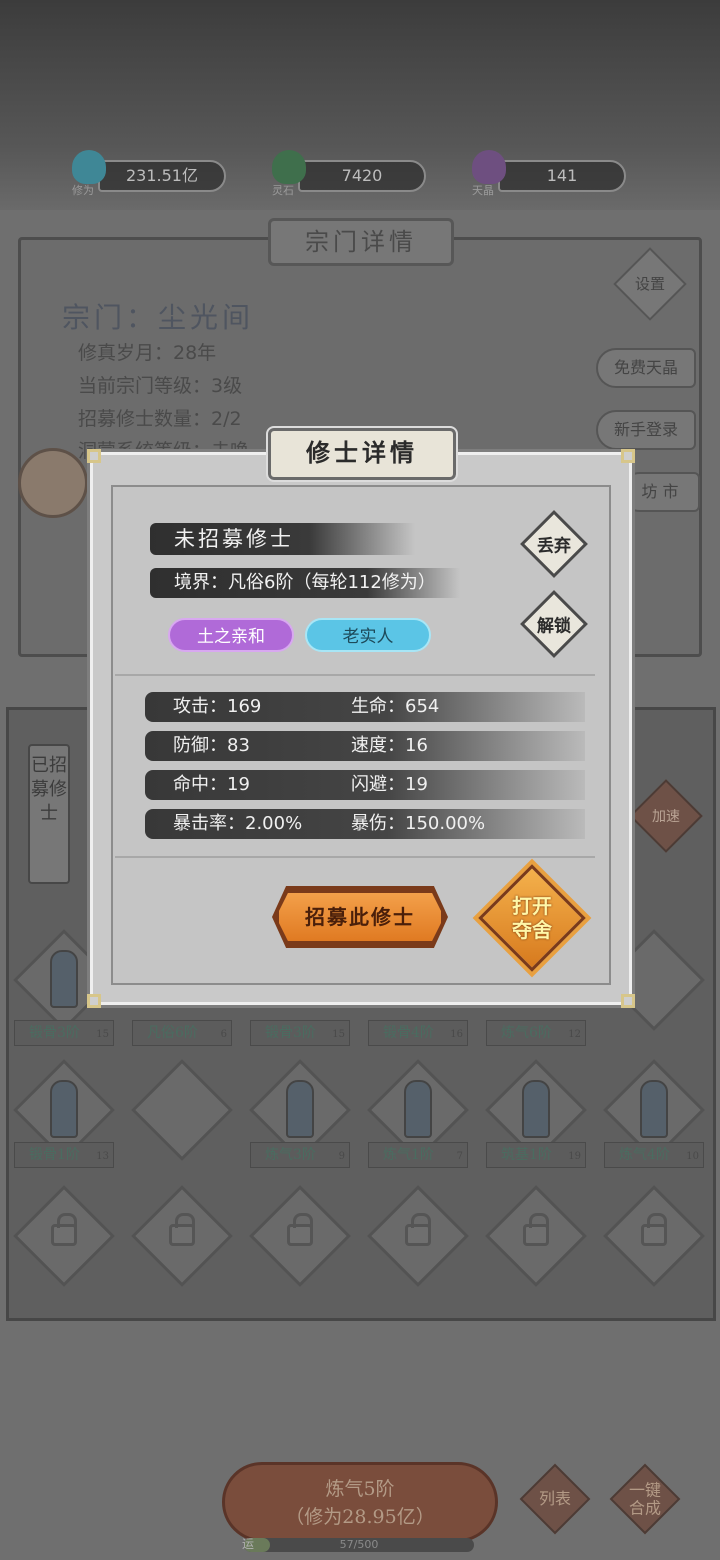 The image size is (720, 1560). I want to click on newbie-login-button: 新手登录, so click(646, 430).